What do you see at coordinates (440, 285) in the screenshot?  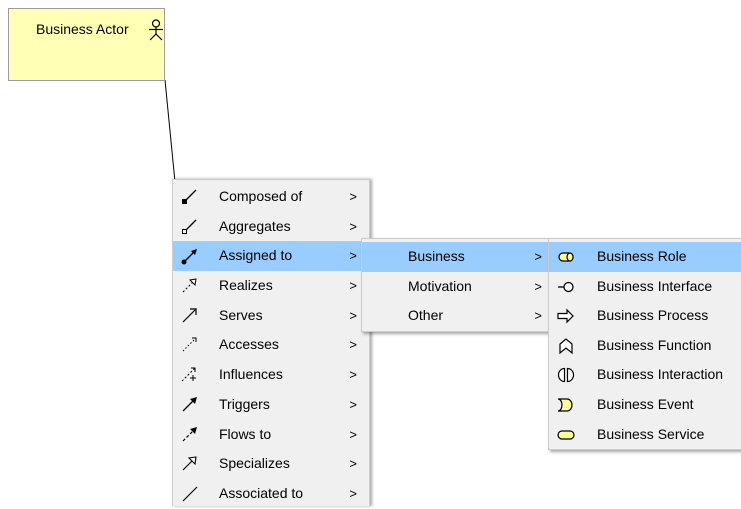 I see `menu-item-label: Motivation` at bounding box center [440, 285].